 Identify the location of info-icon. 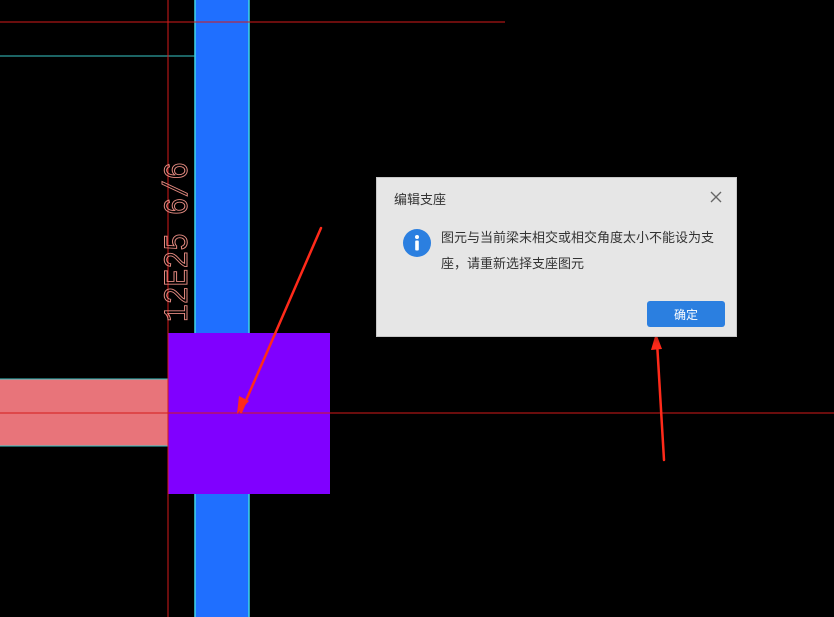
(417, 243).